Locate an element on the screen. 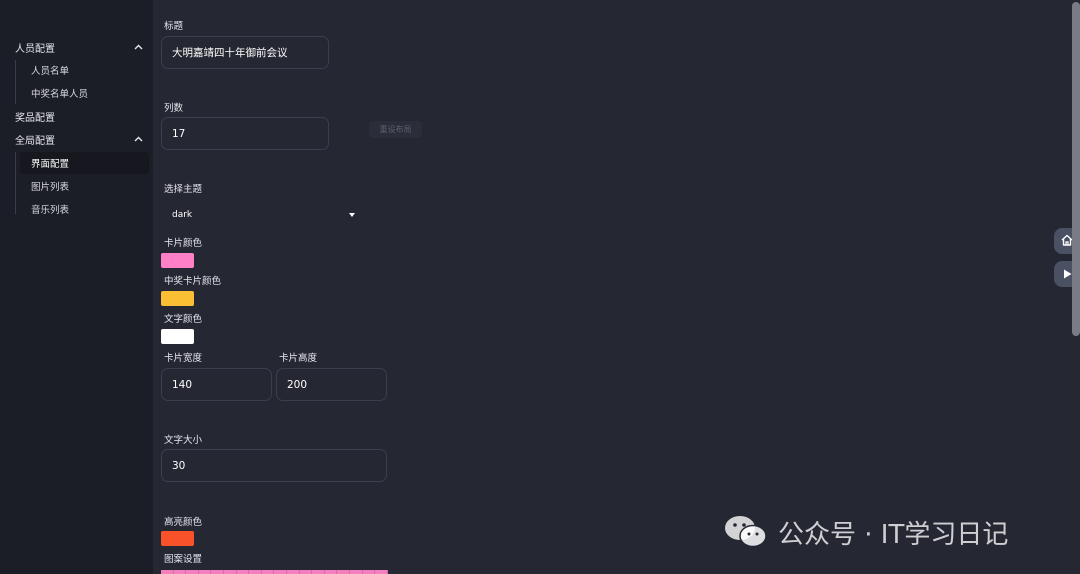 The height and width of the screenshot is (574, 1080). theme-label: 选择主题 is located at coordinates (183, 189).